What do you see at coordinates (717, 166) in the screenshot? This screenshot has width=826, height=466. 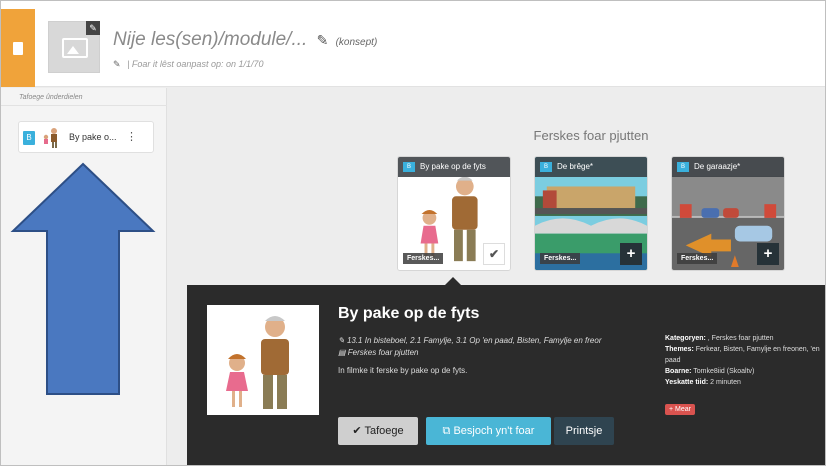 I see `media-card-title: De garaazje*` at bounding box center [717, 166].